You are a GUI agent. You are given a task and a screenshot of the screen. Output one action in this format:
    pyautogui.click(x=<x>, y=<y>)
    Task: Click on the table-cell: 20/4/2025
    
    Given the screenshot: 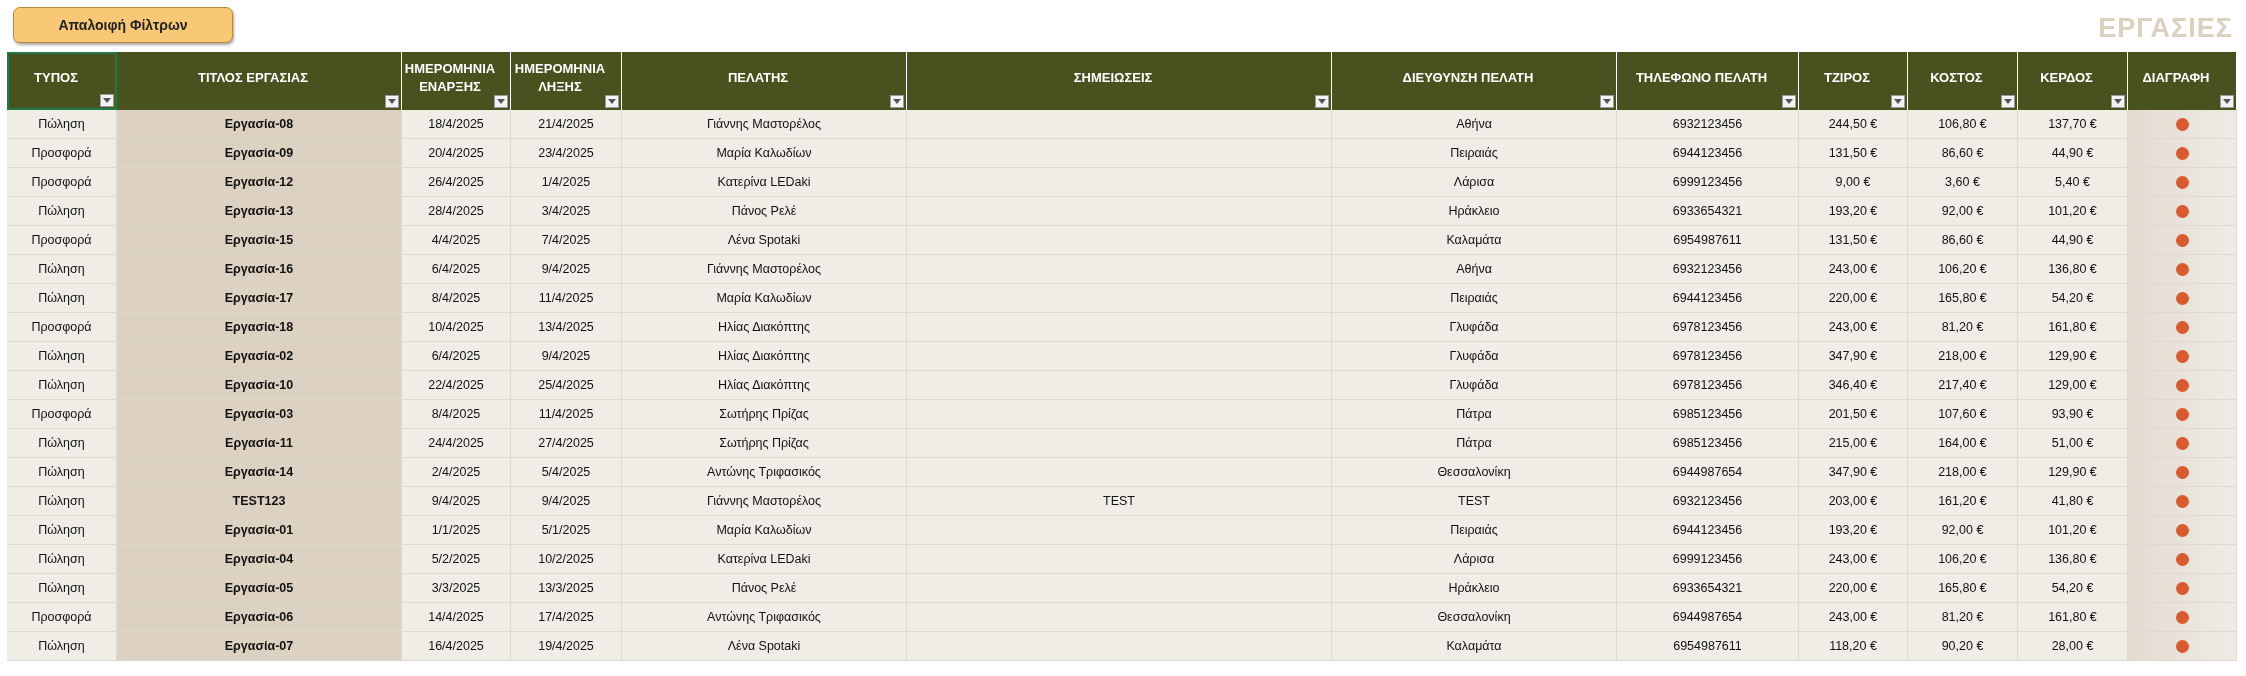 What is the action you would take?
    pyautogui.click(x=456, y=153)
    